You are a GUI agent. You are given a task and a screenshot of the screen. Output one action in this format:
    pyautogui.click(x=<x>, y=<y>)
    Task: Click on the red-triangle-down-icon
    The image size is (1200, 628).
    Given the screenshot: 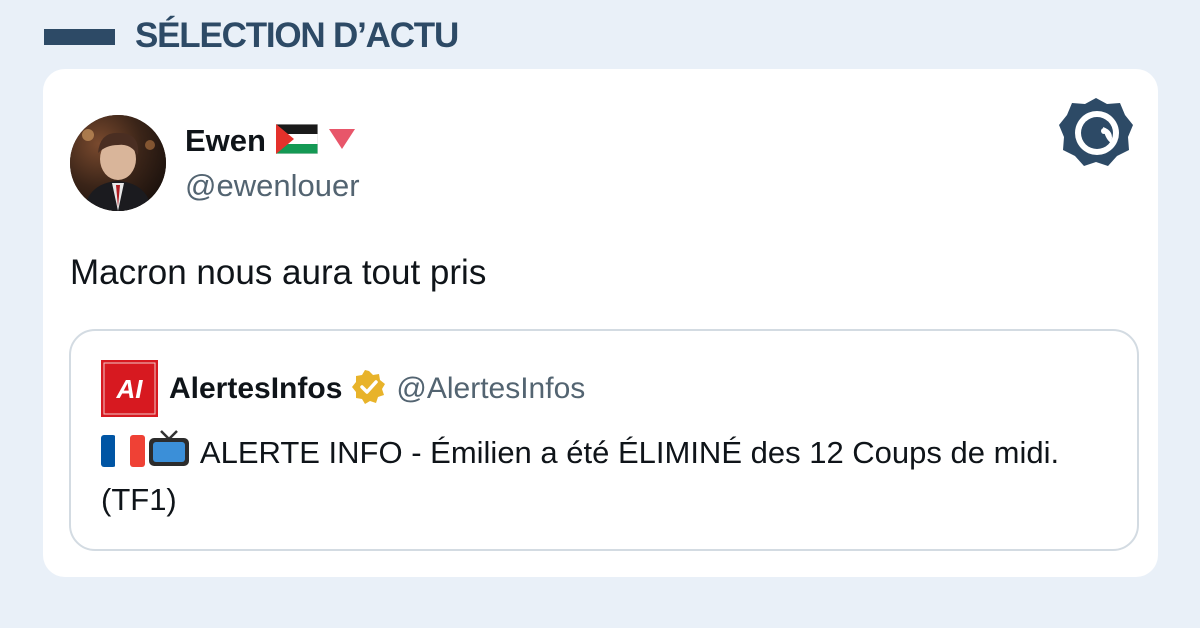 What is the action you would take?
    pyautogui.click(x=342, y=141)
    